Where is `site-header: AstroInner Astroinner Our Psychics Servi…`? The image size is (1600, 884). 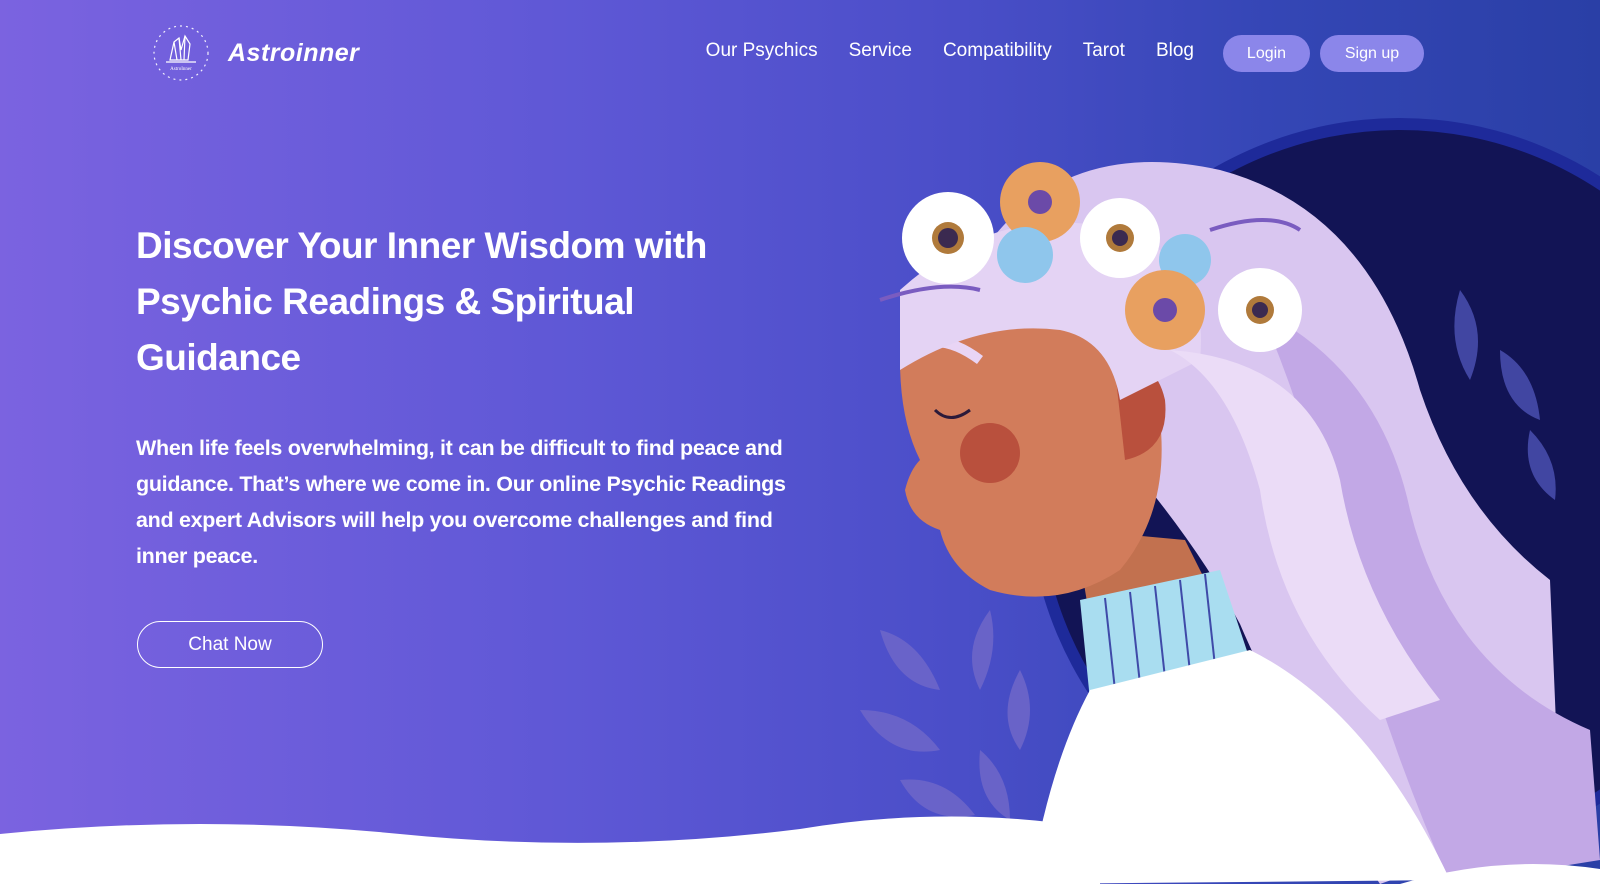
site-header: AstroInner Astroinner Our Psychics Servi… is located at coordinates (800, 53).